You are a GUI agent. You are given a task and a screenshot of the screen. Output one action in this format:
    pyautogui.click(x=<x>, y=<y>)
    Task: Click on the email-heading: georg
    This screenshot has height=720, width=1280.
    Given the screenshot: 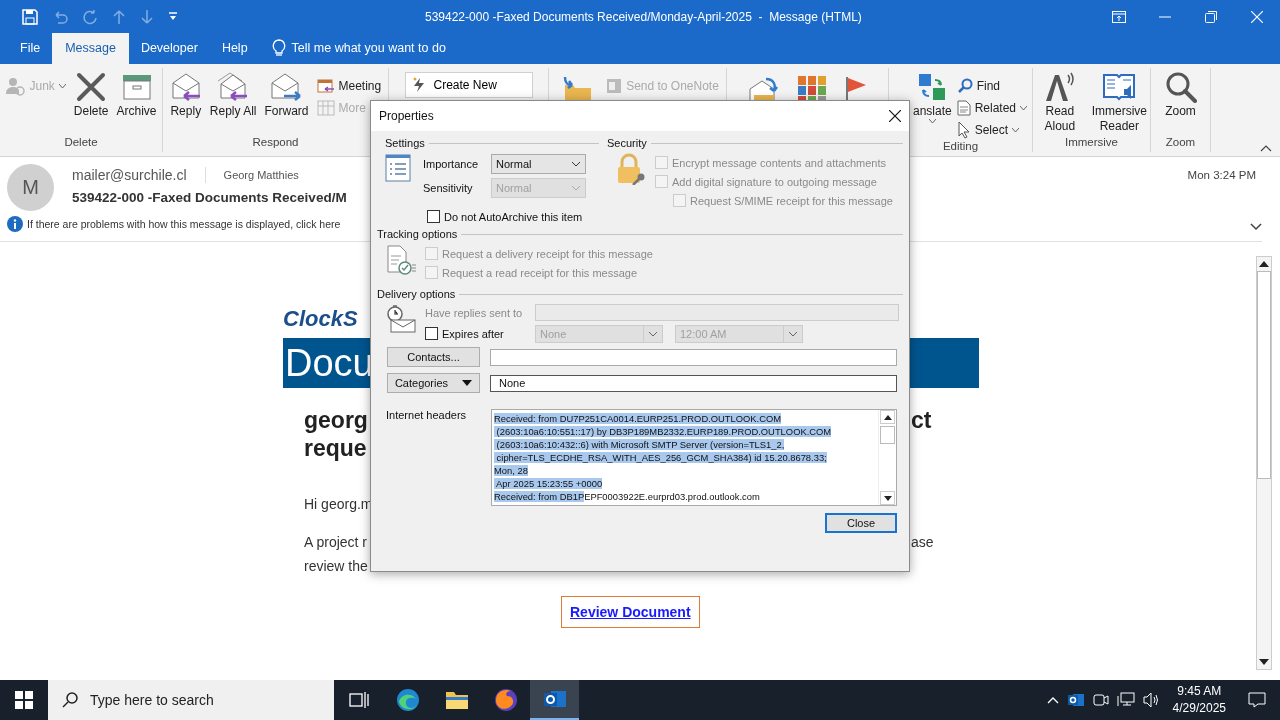 What is the action you would take?
    pyautogui.click(x=336, y=420)
    